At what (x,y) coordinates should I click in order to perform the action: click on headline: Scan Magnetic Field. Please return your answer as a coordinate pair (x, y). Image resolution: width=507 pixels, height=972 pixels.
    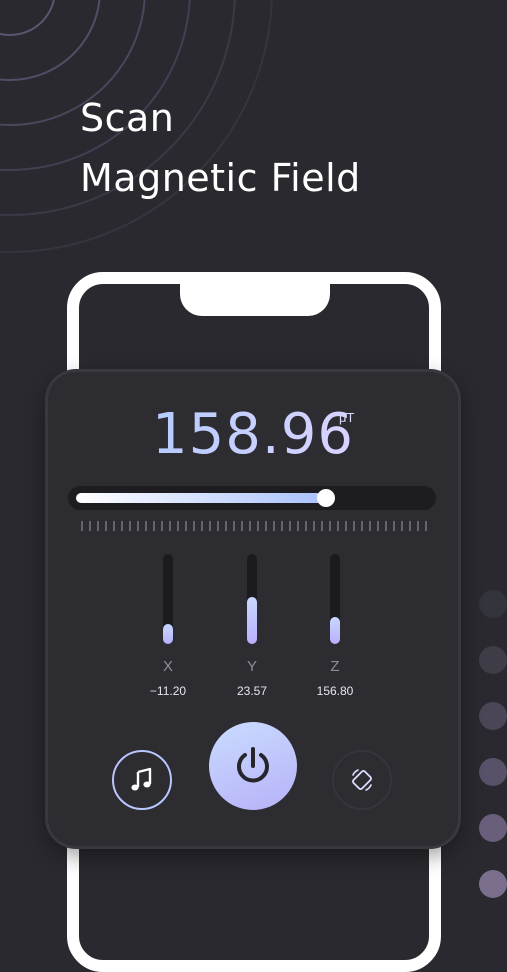
    Looking at the image, I should click on (220, 148).